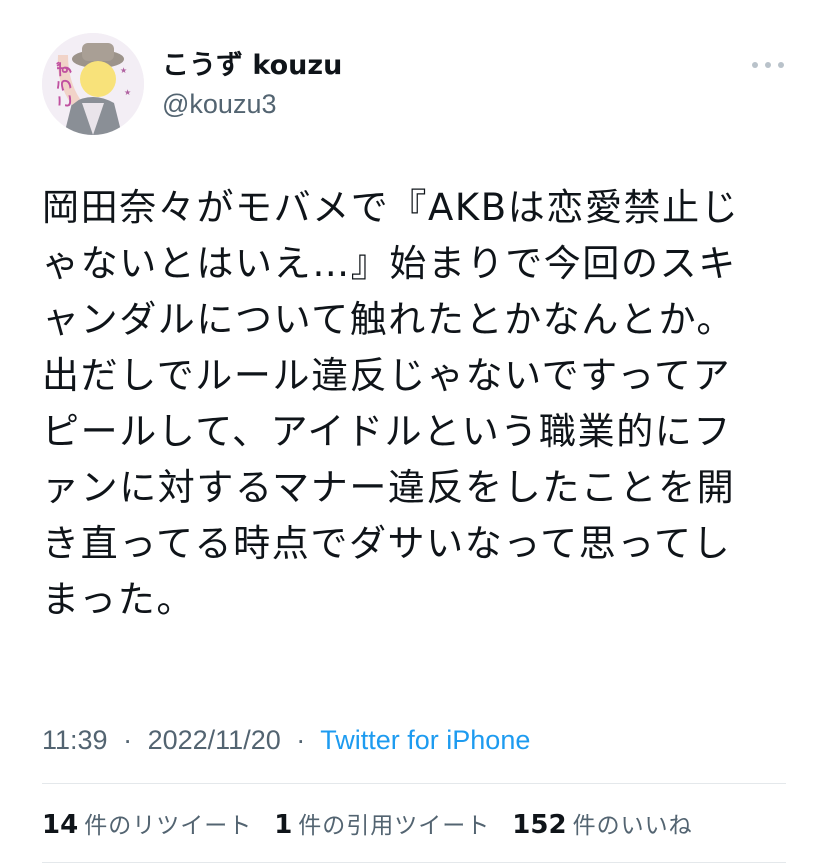 Image resolution: width=828 pixels, height=863 pixels. I want to click on quotes-label: 件の引用ツイート, so click(394, 826).